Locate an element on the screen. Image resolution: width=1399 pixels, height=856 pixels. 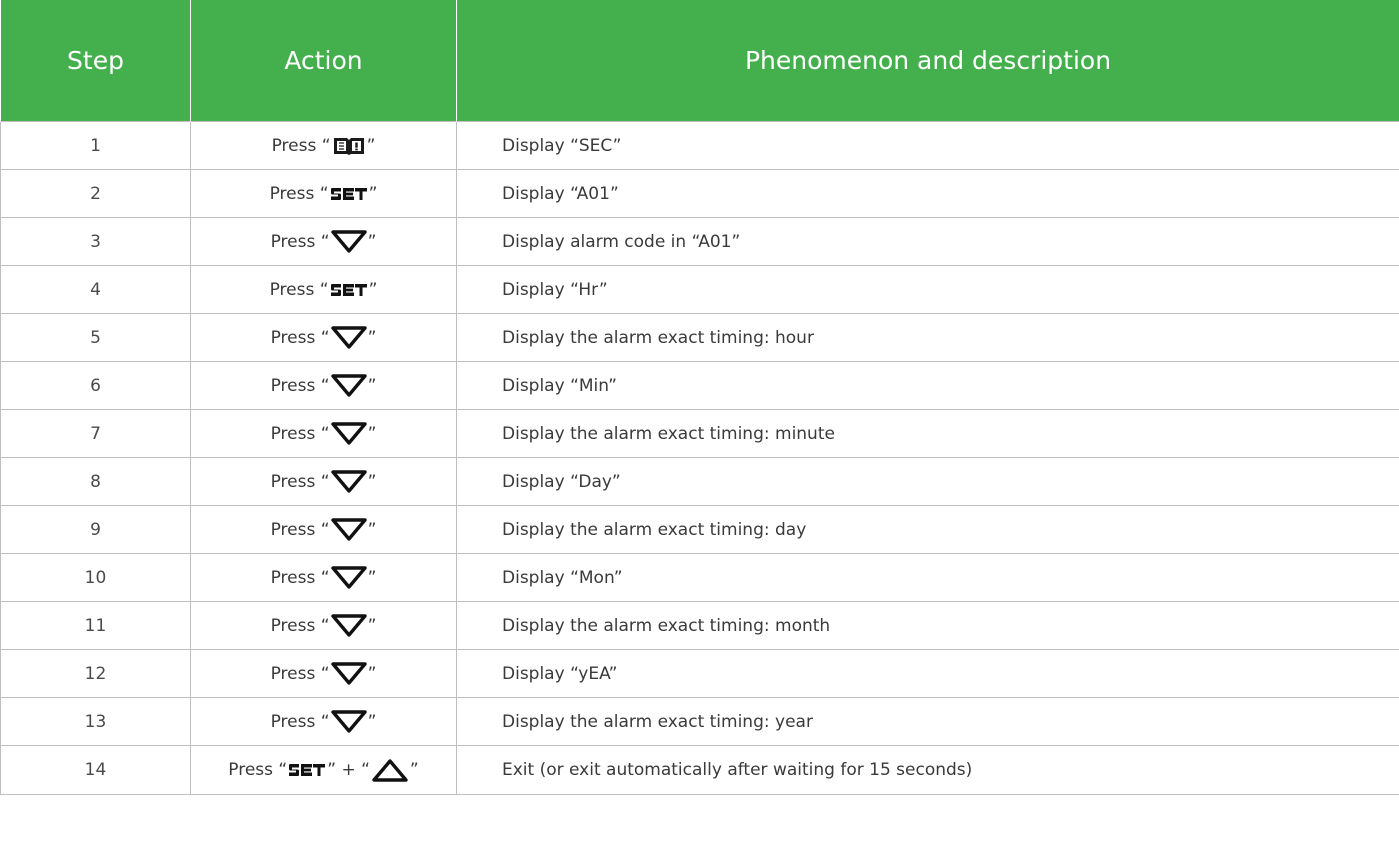
step-number: 11 is located at coordinates (95, 625).